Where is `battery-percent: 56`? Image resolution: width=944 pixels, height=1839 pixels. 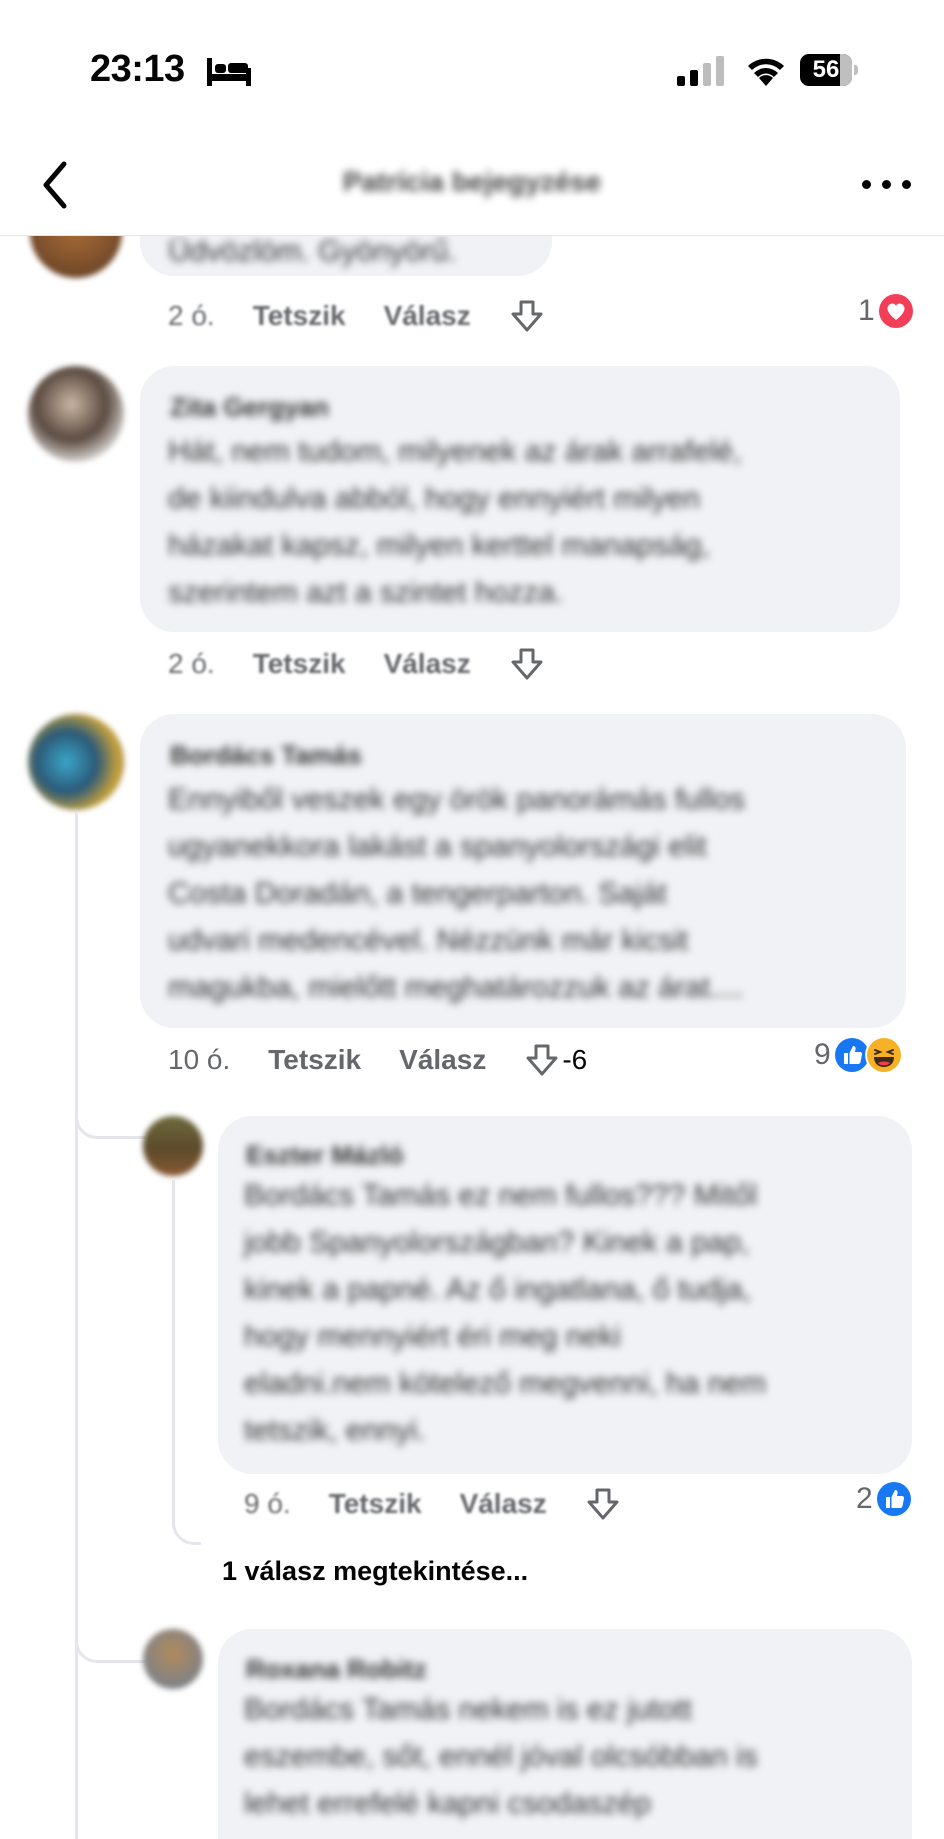 battery-percent: 56 is located at coordinates (826, 69).